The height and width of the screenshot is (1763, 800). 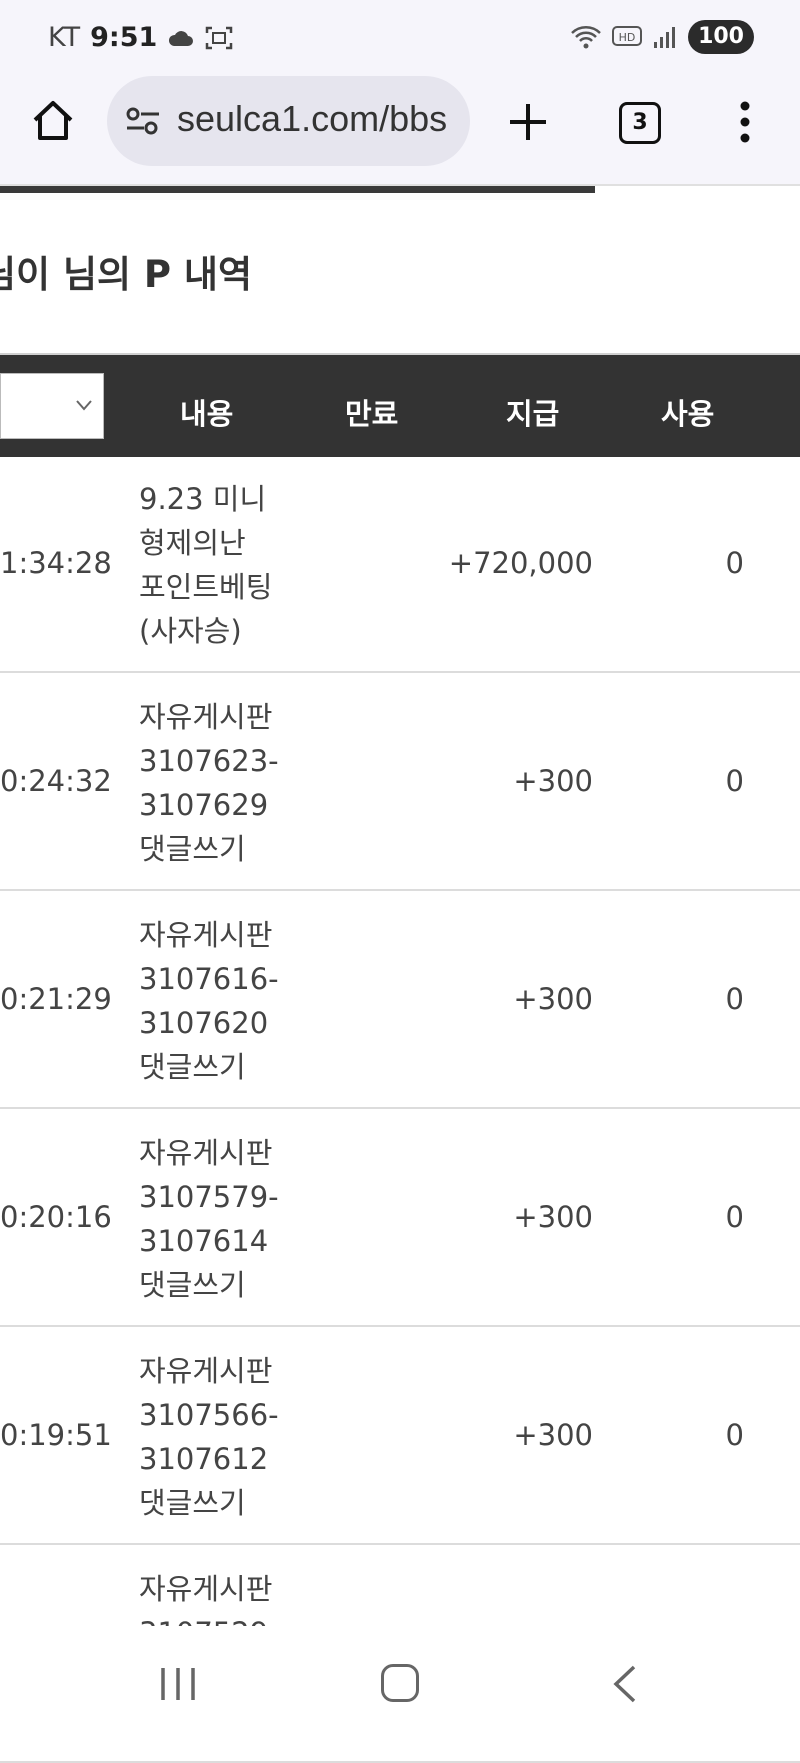 What do you see at coordinates (192, 543) in the screenshot?
I see `content-line: 형제의난` at bounding box center [192, 543].